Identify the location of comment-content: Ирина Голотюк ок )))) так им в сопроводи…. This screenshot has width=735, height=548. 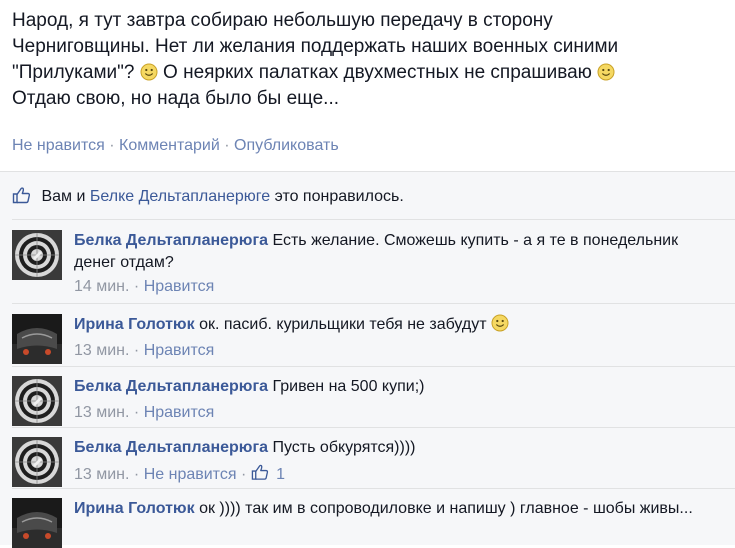
(399, 509).